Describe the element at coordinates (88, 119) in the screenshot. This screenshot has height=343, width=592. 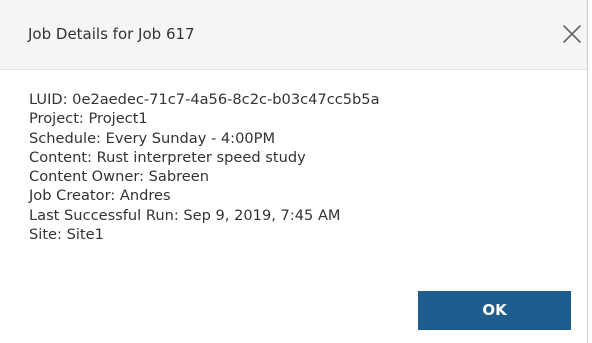
I see `detail-project: Project: Project1` at that location.